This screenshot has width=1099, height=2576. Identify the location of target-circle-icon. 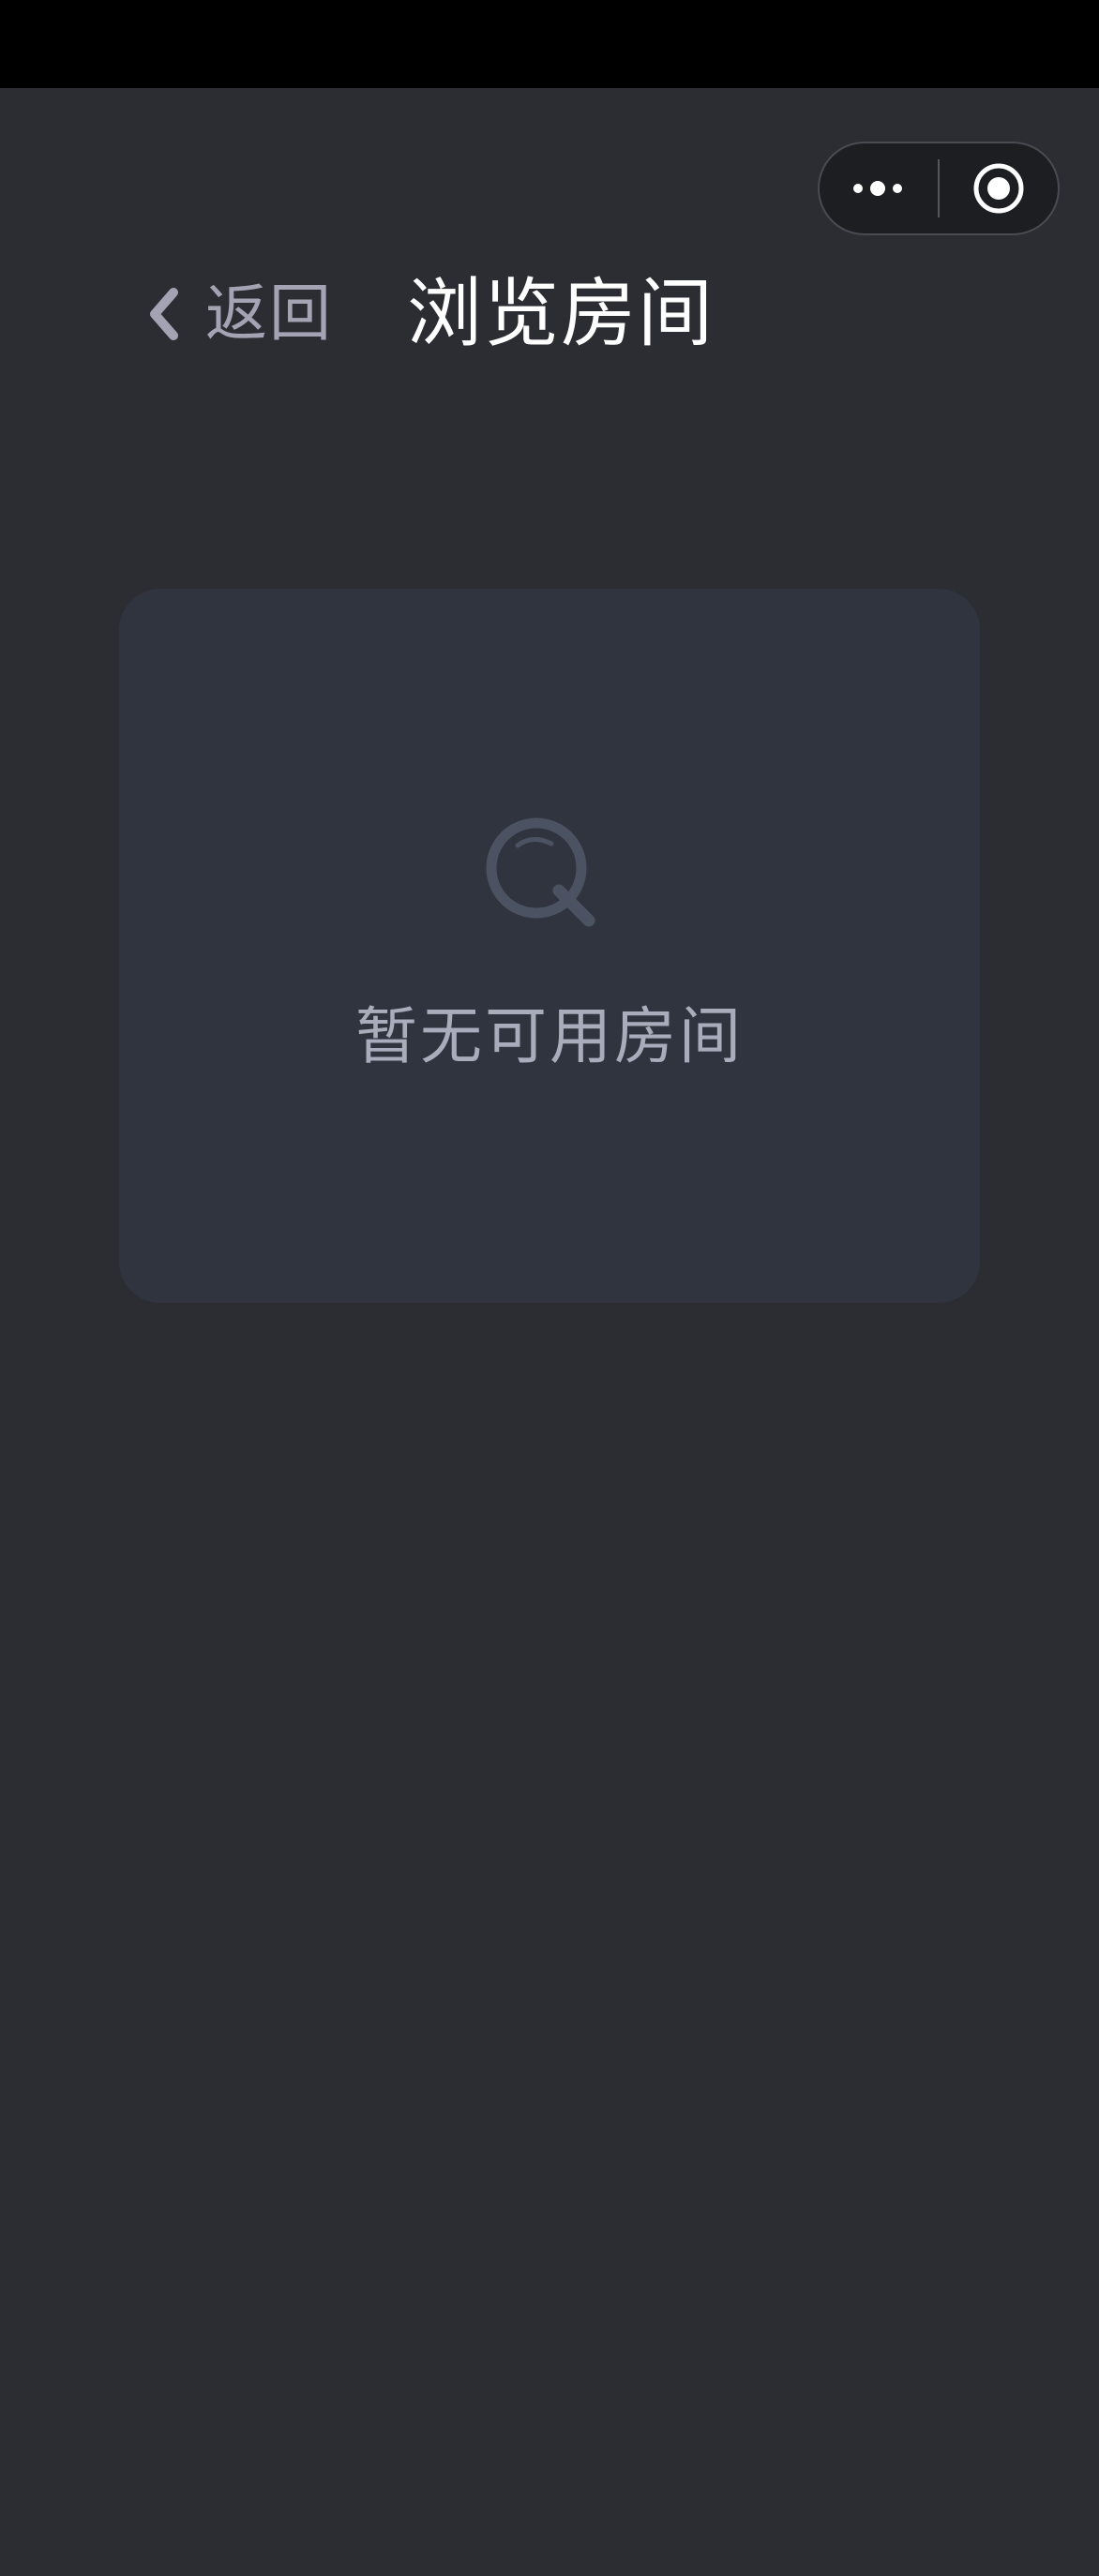
(998, 188).